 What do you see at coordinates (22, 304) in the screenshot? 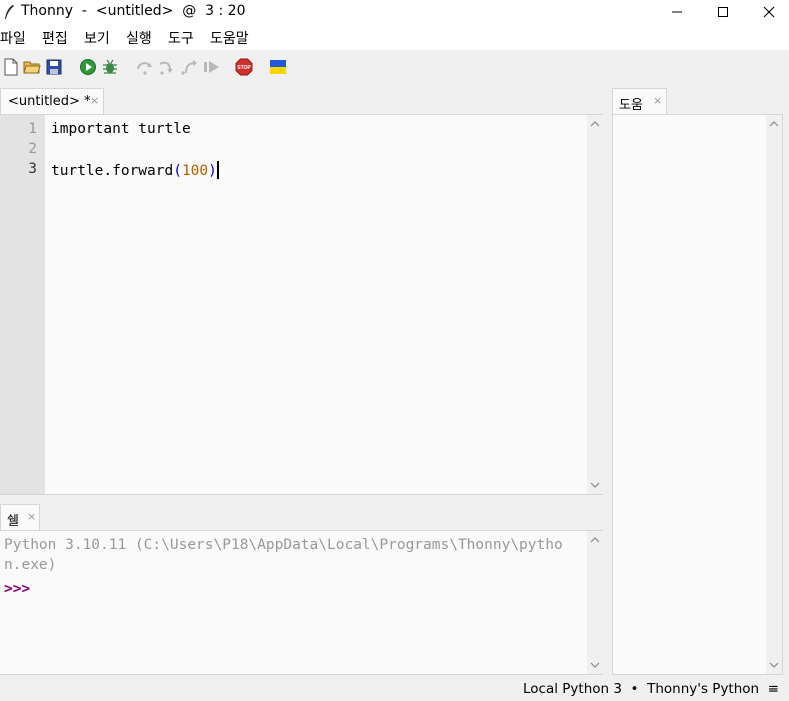
I see `line-number-gutter: 1 2 3` at bounding box center [22, 304].